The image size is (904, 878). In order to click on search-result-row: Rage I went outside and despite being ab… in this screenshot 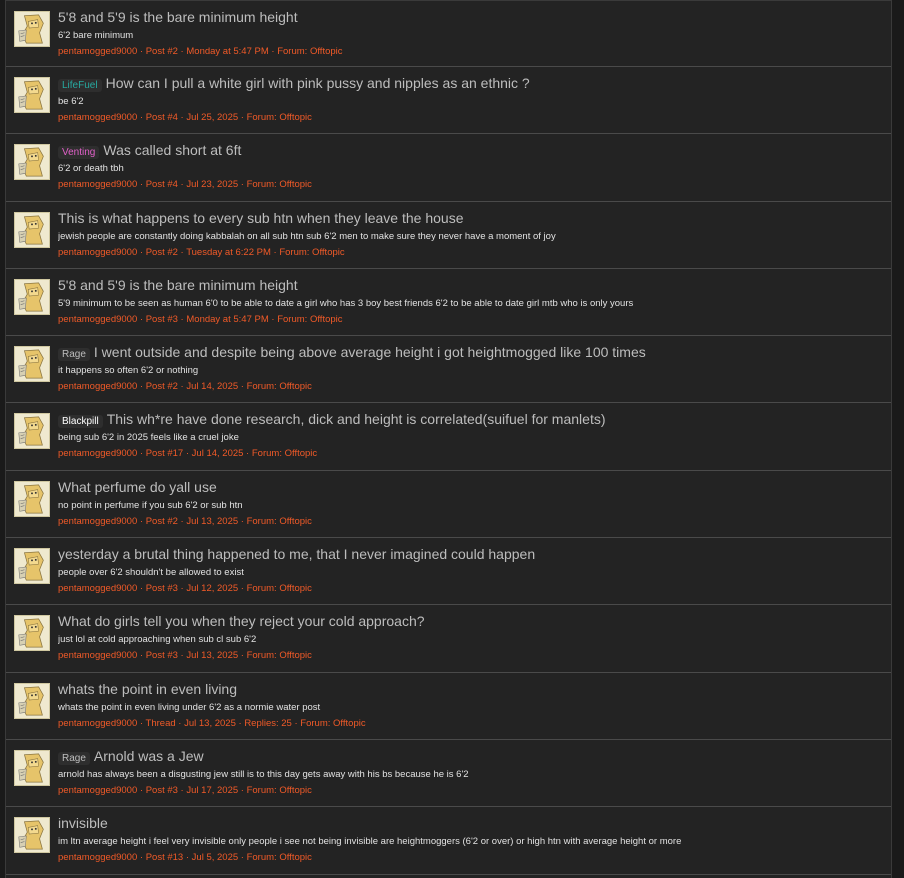, I will do `click(448, 370)`.